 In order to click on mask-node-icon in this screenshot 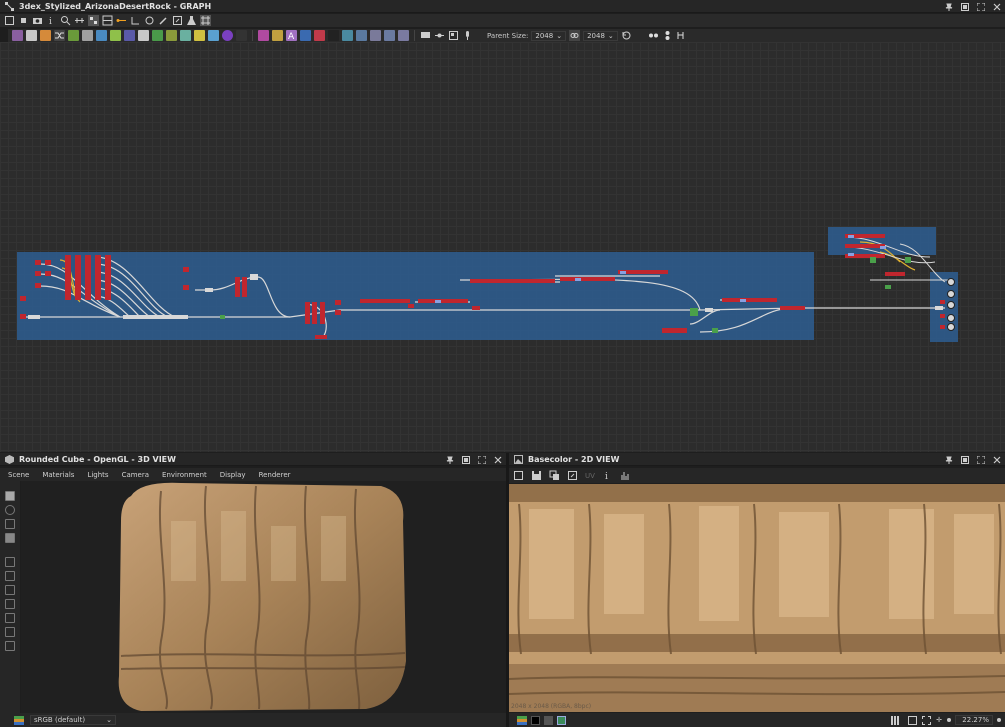, I will do `click(277, 35)`.